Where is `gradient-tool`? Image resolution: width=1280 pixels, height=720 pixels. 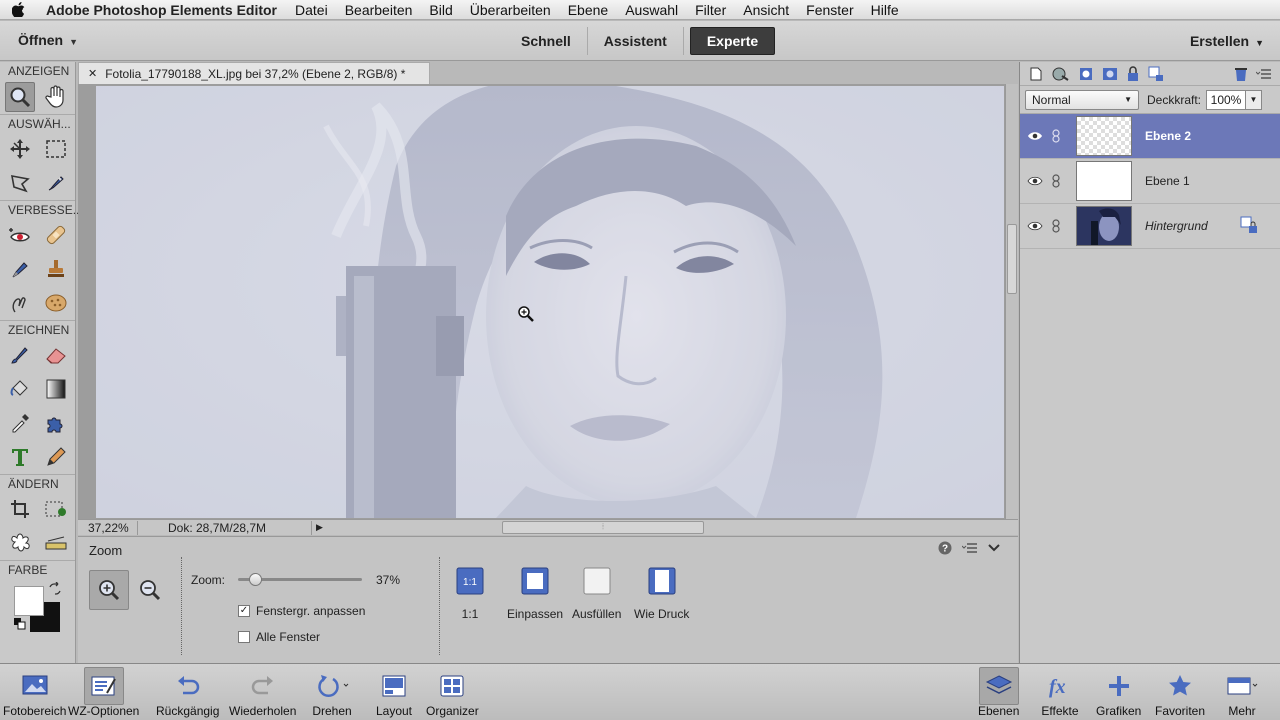
gradient-tool is located at coordinates (56, 389).